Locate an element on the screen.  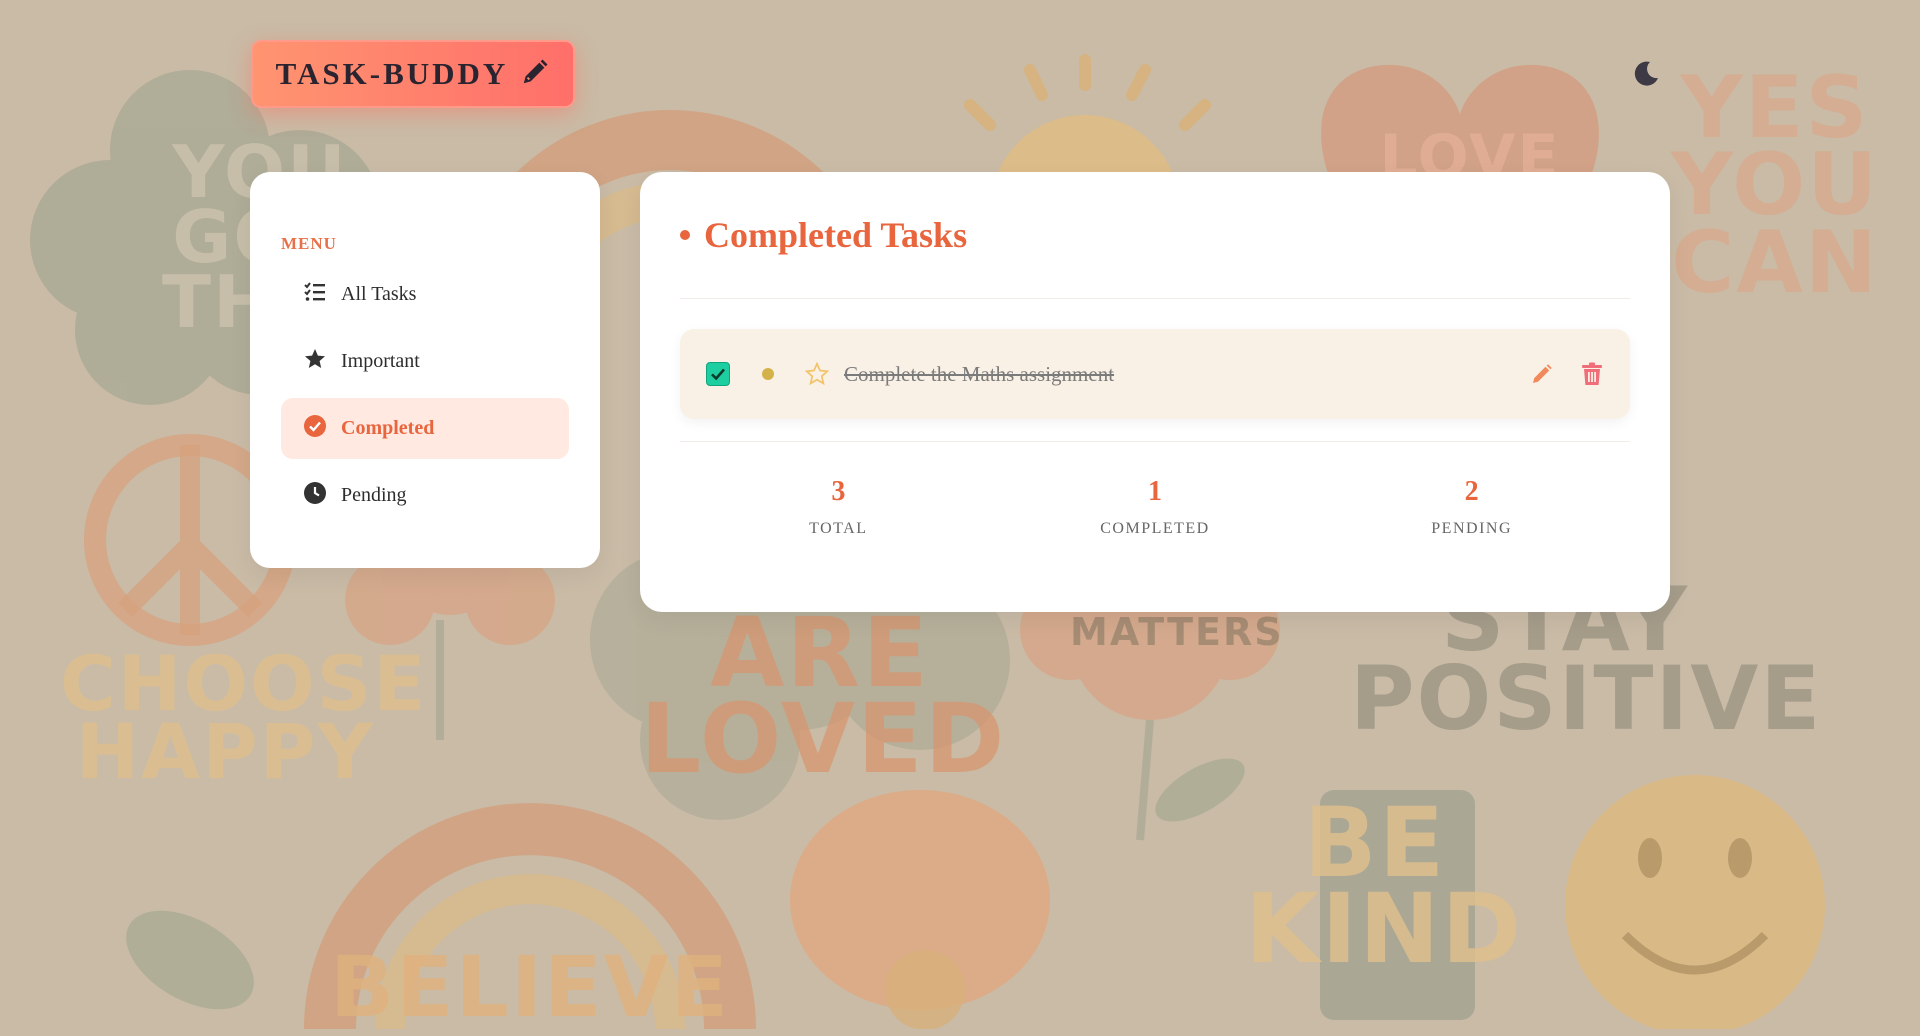
checkmark-icon is located at coordinates (718, 374).